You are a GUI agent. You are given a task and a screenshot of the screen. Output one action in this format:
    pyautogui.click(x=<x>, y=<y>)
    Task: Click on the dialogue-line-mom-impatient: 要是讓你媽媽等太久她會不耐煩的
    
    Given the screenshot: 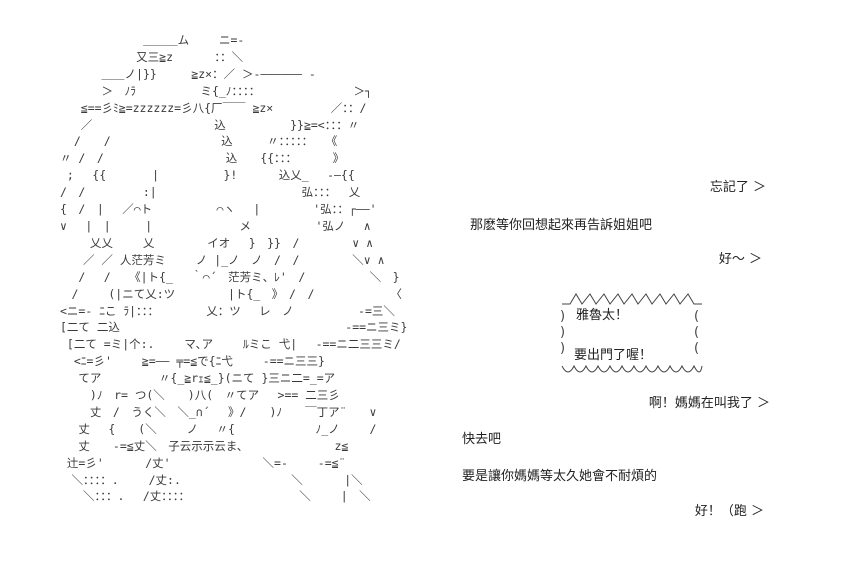 What is the action you would take?
    pyautogui.click(x=560, y=476)
    